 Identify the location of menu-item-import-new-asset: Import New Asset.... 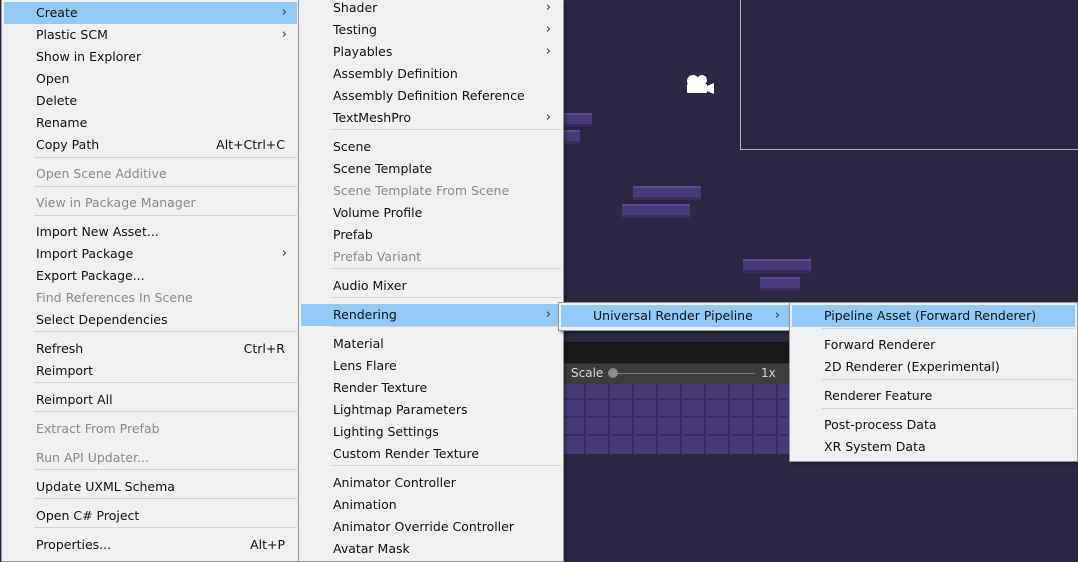
(150, 232).